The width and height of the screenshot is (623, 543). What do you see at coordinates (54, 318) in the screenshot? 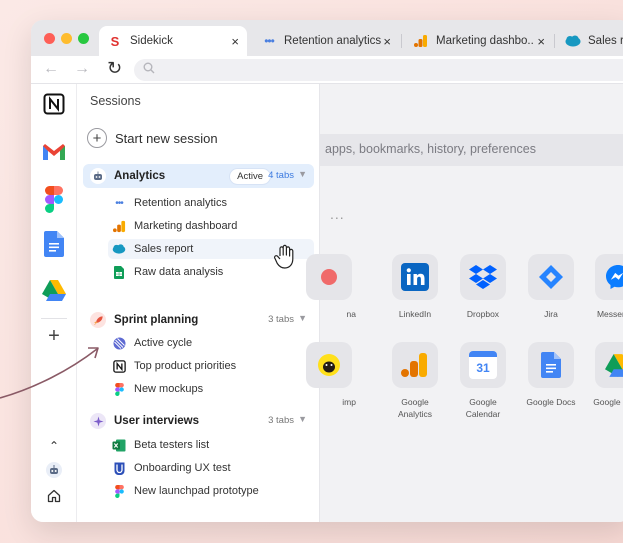
I see `rail-divider` at bounding box center [54, 318].